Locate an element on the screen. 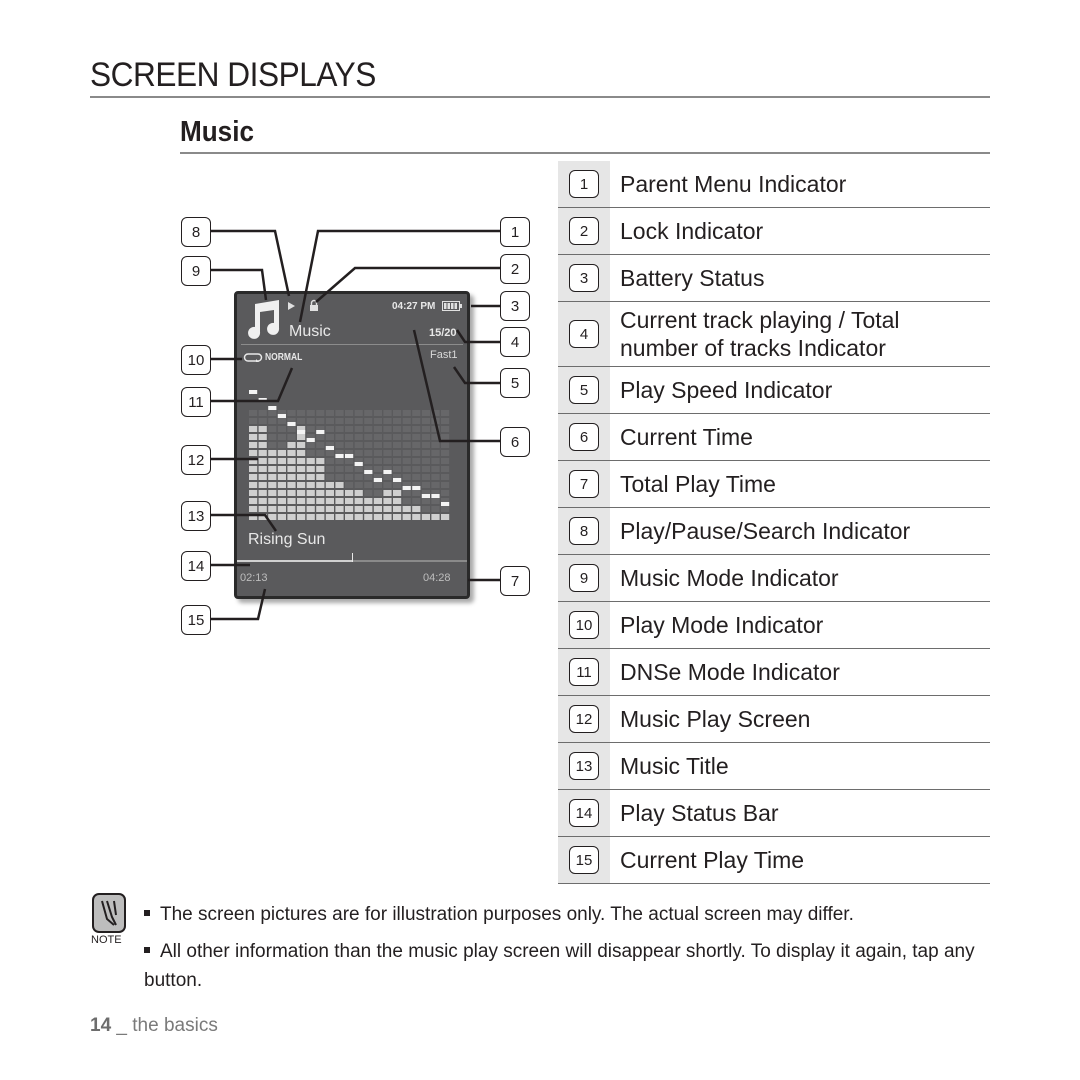 The image size is (1080, 1080). legend-row: 3 Battery Status is located at coordinates (774, 278).